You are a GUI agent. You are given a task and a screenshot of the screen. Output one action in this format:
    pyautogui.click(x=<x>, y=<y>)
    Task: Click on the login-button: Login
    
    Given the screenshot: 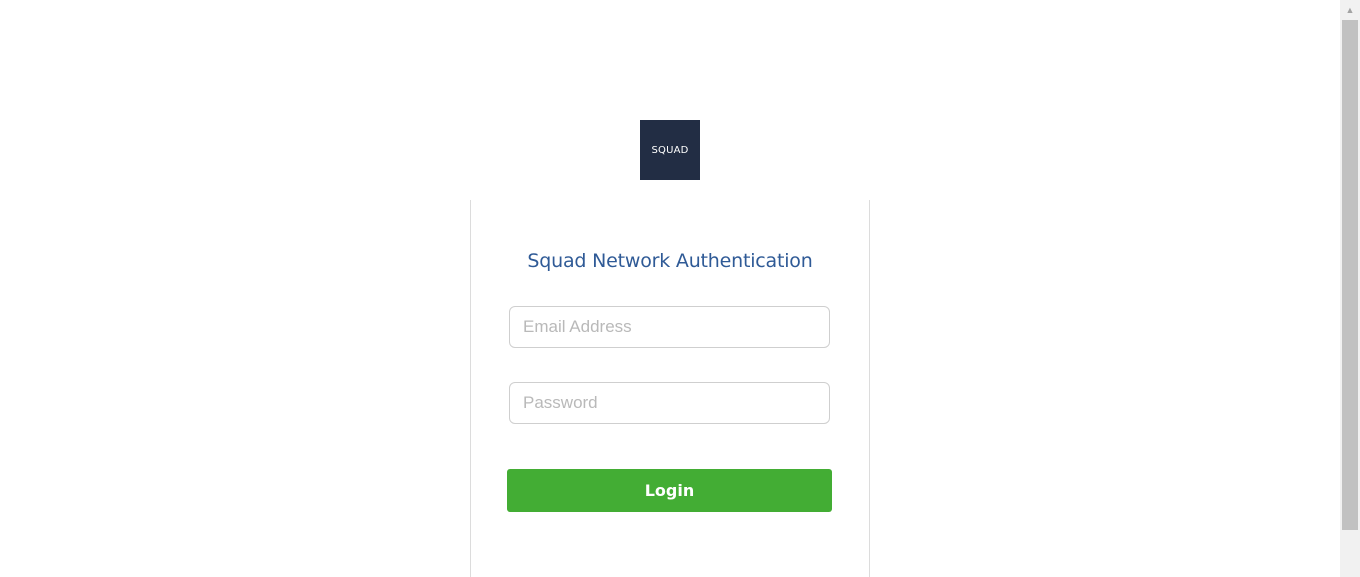 What is the action you would take?
    pyautogui.click(x=669, y=490)
    